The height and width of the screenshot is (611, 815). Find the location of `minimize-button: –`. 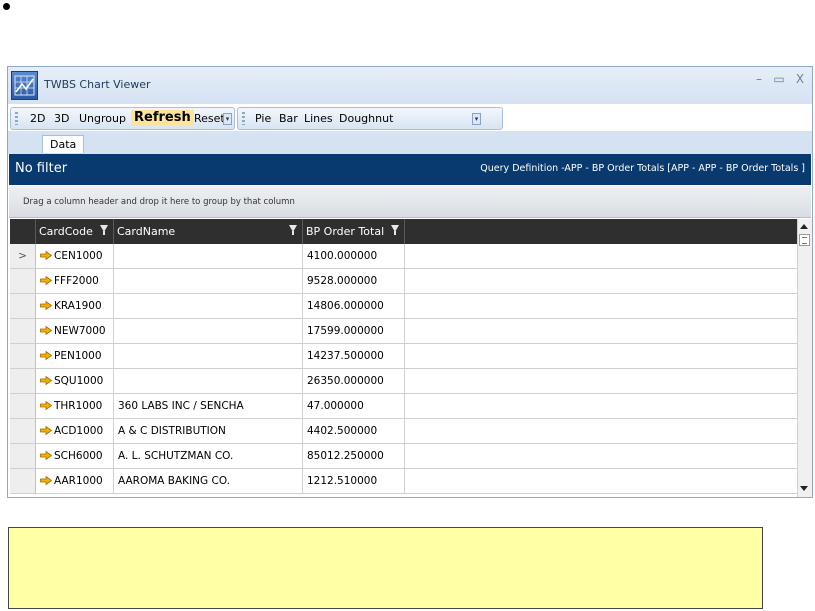

minimize-button: – is located at coordinates (759, 79).